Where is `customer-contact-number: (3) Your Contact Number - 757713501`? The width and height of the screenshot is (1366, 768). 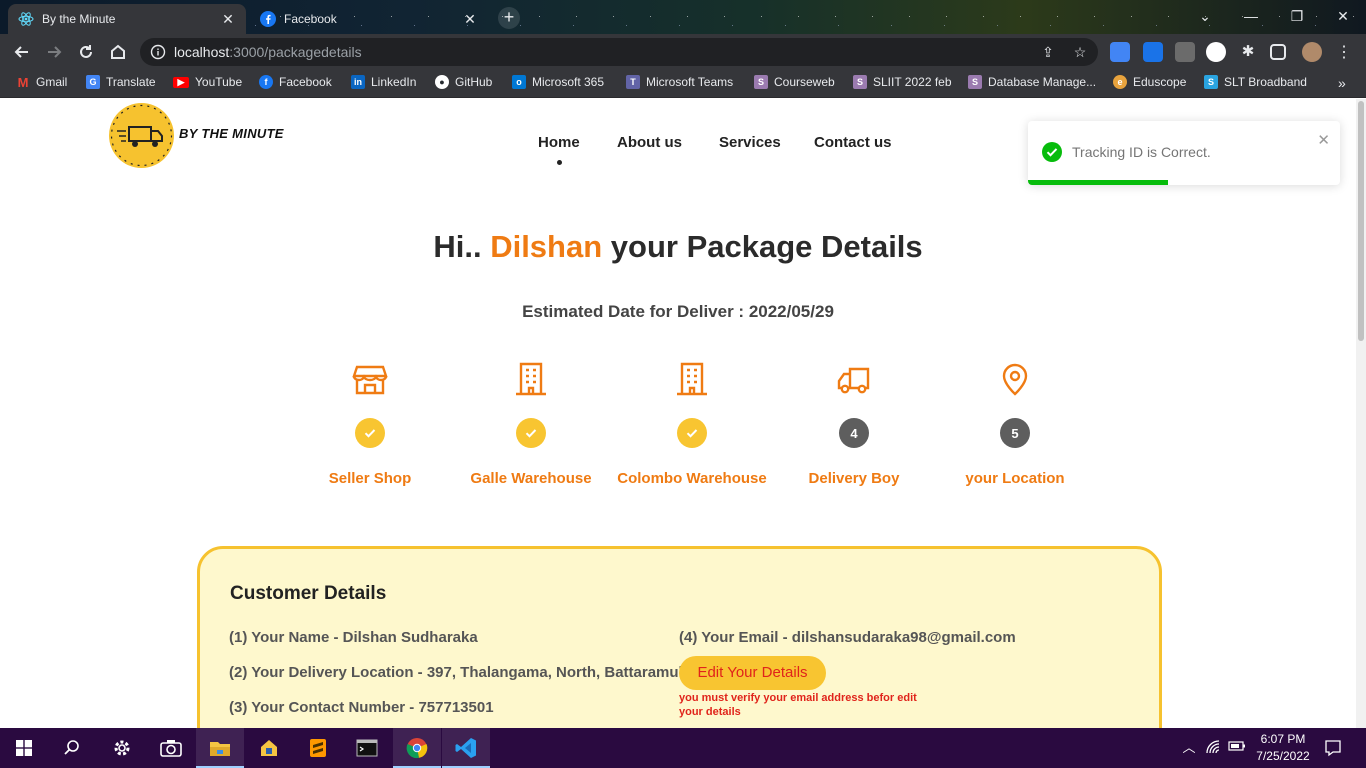 customer-contact-number: (3) Your Contact Number - 757713501 is located at coordinates (361, 707).